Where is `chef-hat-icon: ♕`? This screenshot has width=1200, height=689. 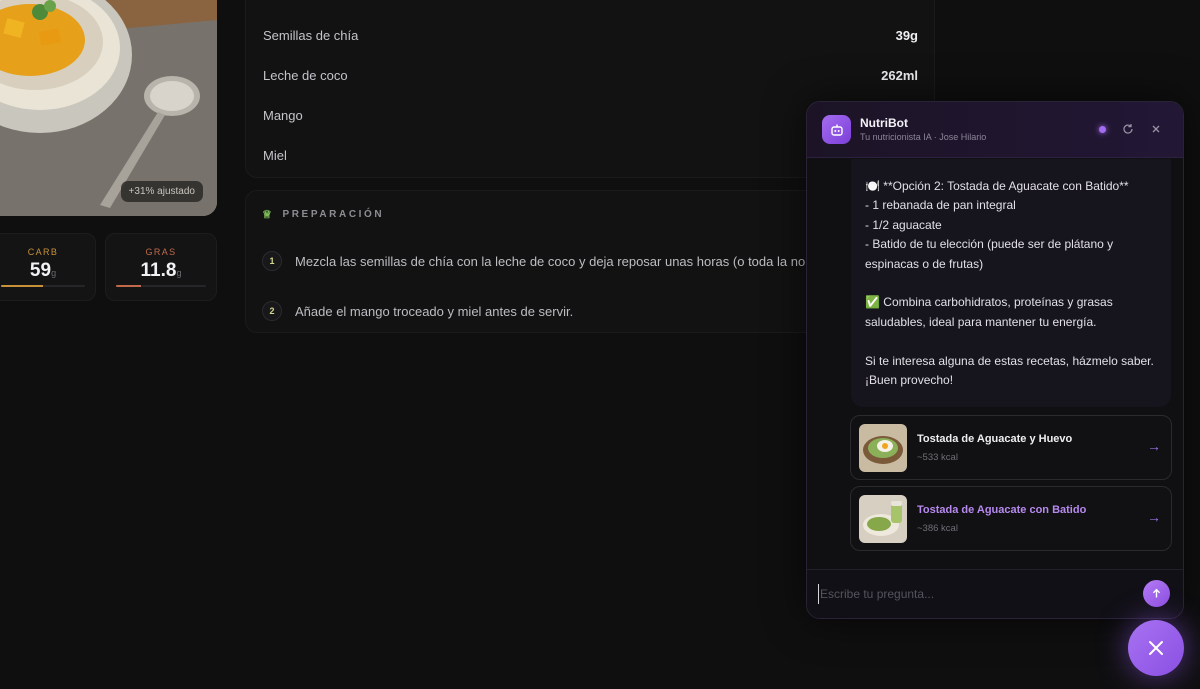 chef-hat-icon: ♕ is located at coordinates (268, 215).